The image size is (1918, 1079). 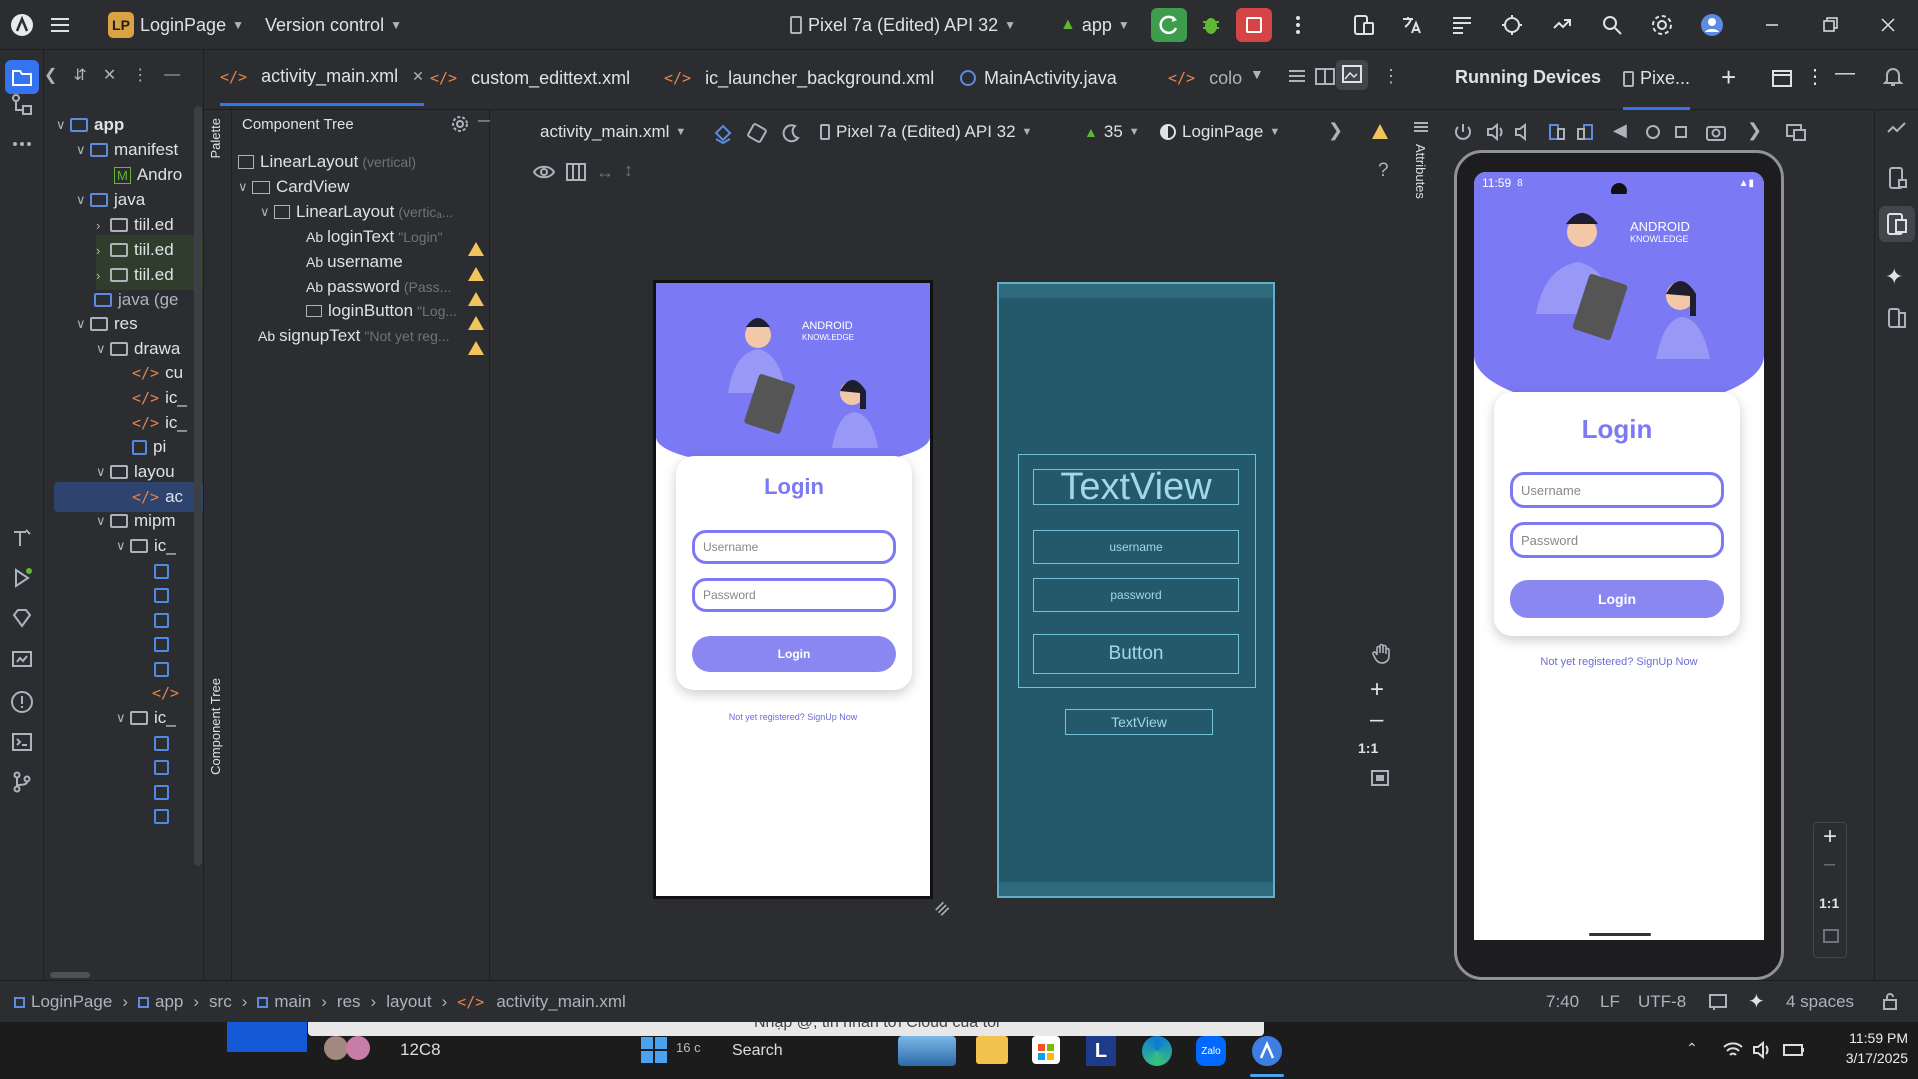 I want to click on microsoft-store-icon, so click(x=1046, y=1050).